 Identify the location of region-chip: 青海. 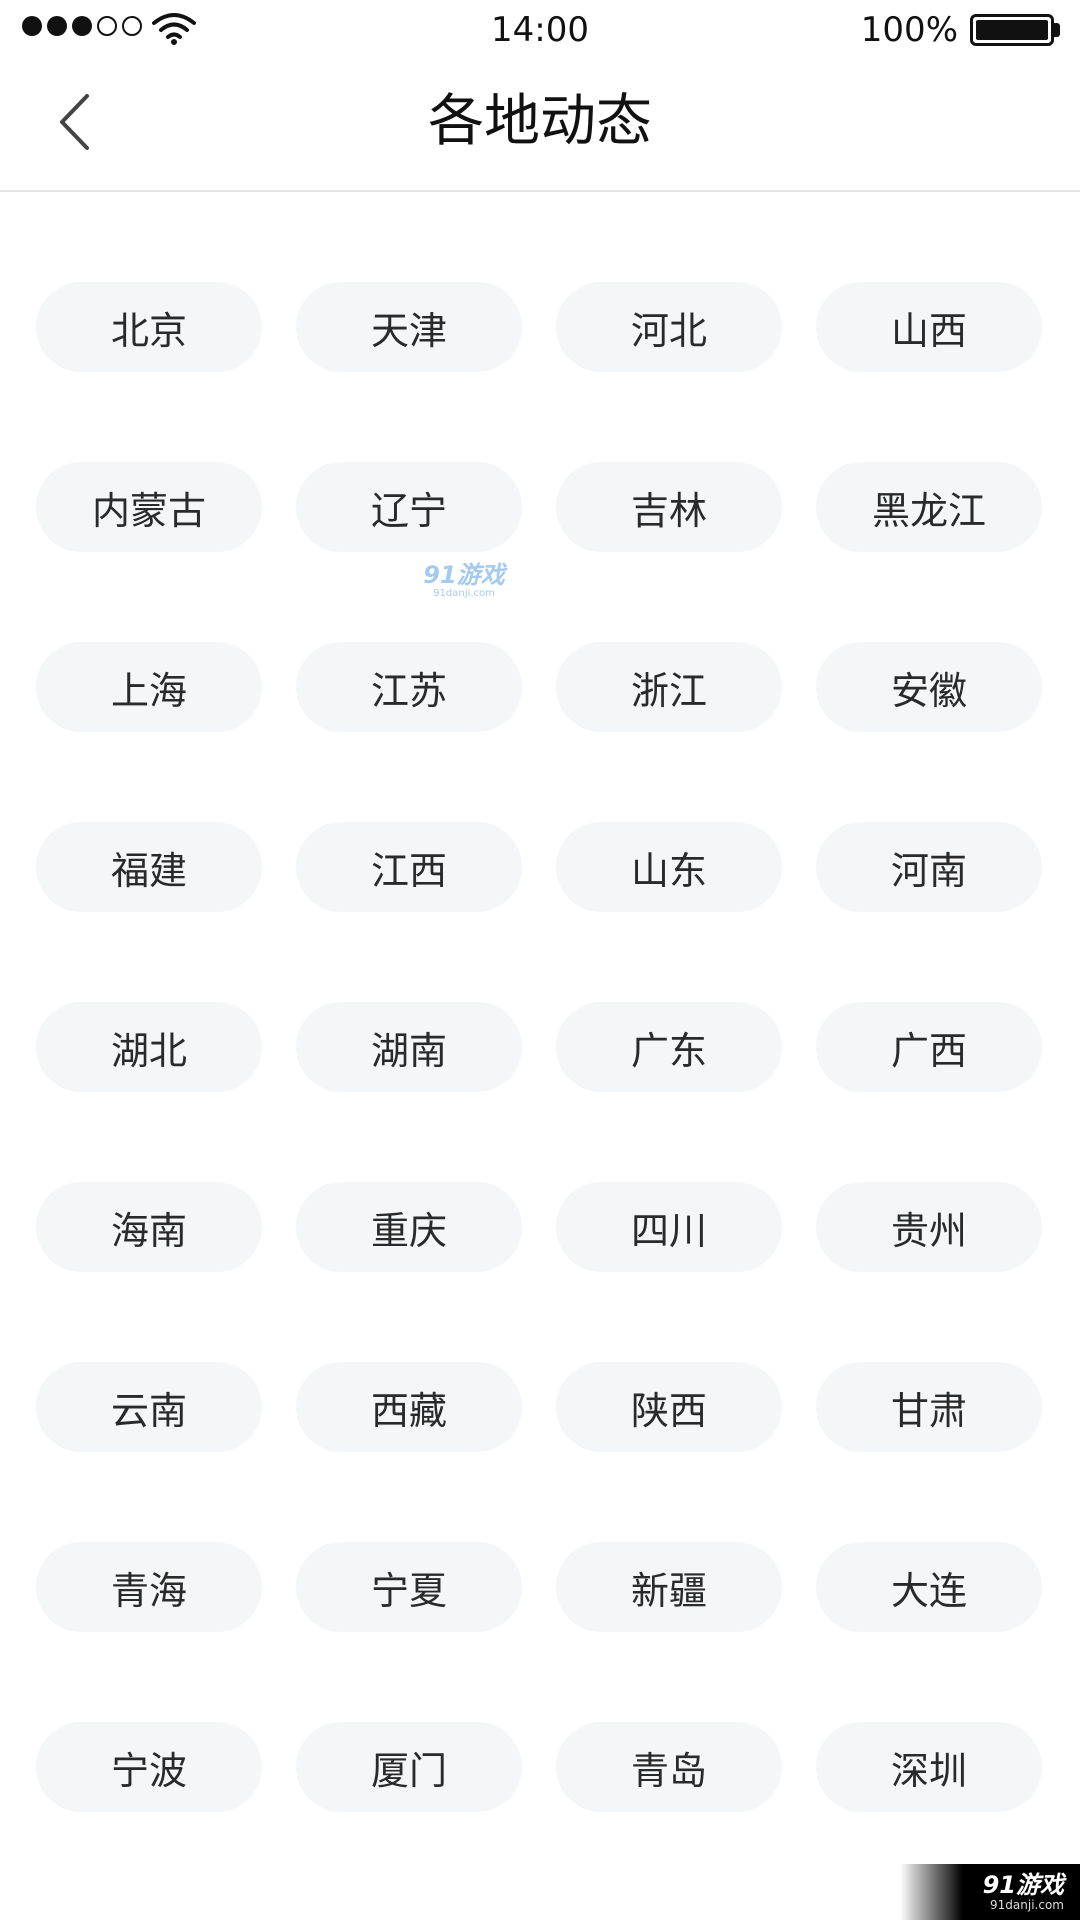
(149, 1587).